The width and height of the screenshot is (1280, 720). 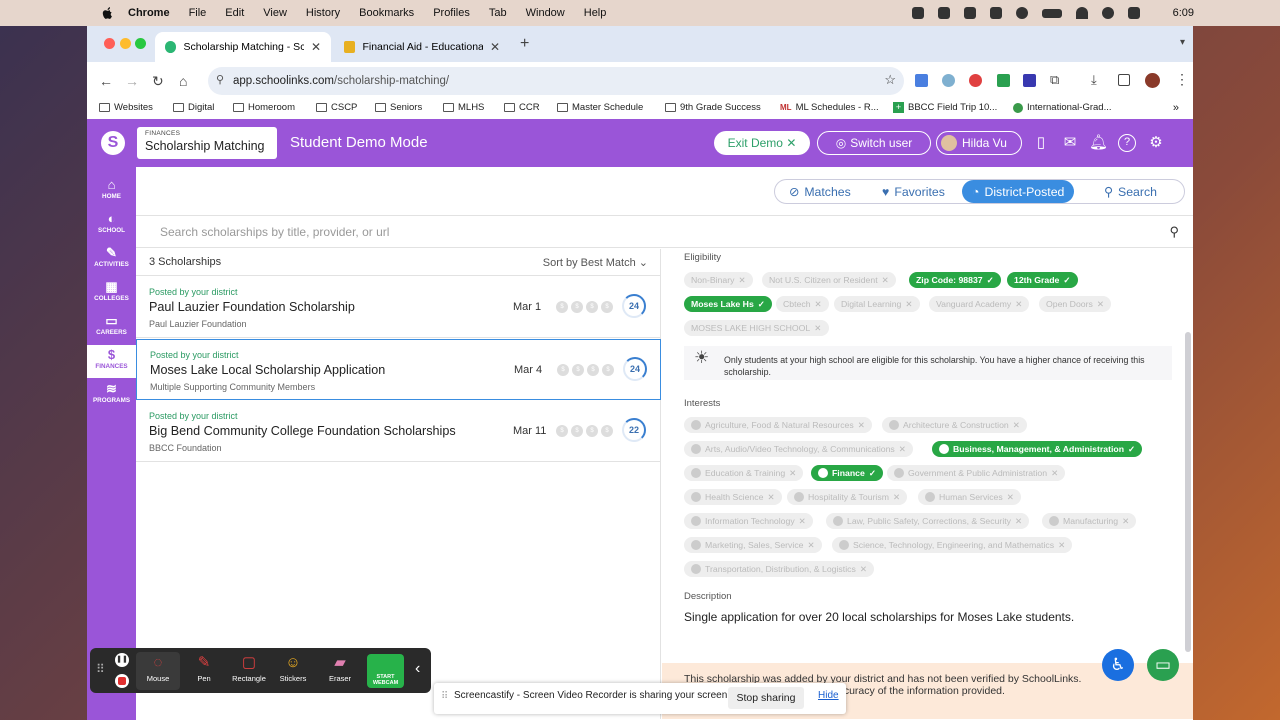 I want to click on tab-financial-aid: Financial Aid - Educational S ✕, so click(x=422, y=47).